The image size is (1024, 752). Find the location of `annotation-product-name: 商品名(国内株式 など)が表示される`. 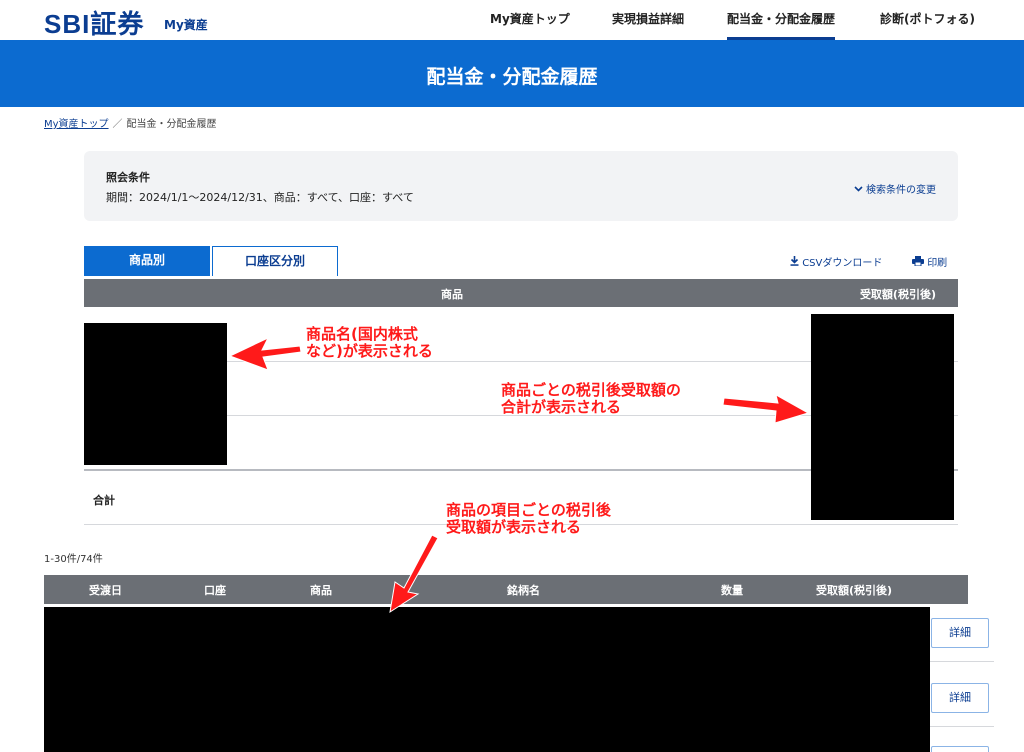

annotation-product-name: 商品名(国内株式 など)が表示される is located at coordinates (369, 343).